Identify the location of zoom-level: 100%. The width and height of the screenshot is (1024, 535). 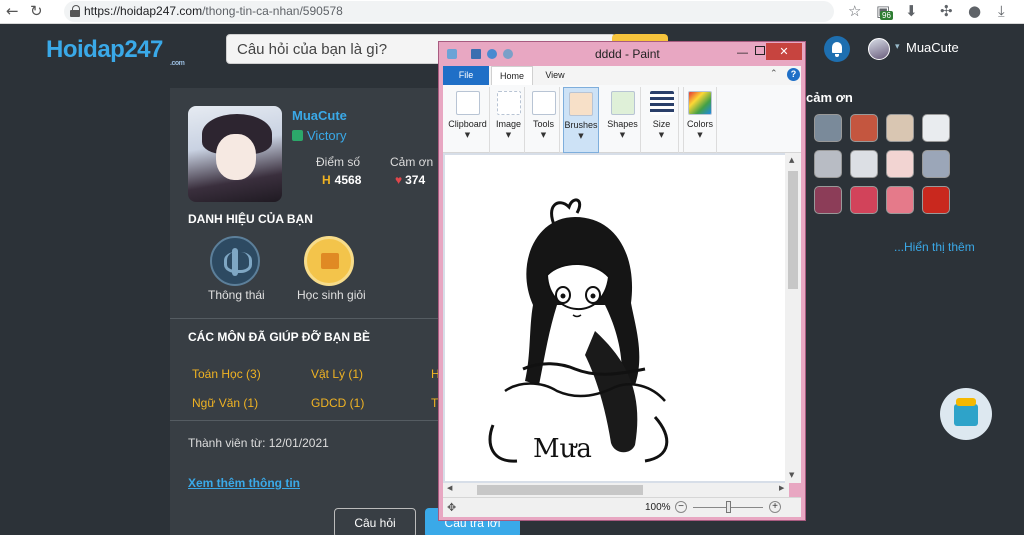
(658, 507).